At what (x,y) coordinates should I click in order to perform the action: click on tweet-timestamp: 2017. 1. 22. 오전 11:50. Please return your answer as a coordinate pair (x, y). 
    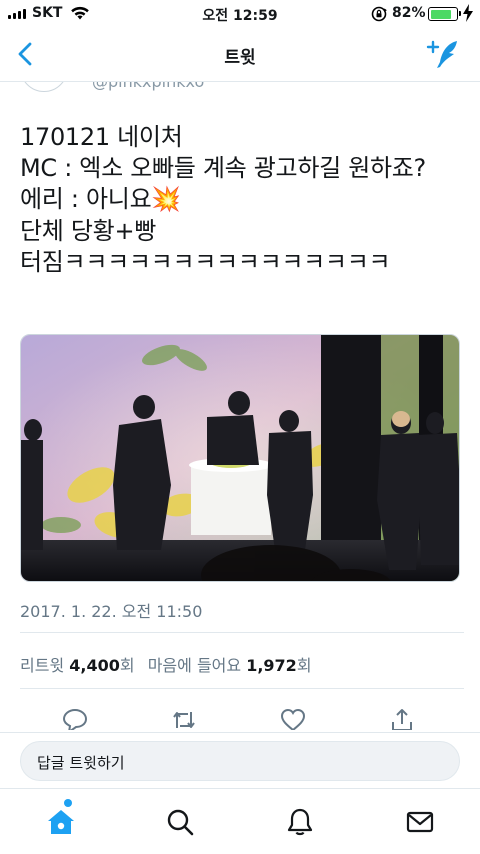
    Looking at the image, I should click on (111, 611).